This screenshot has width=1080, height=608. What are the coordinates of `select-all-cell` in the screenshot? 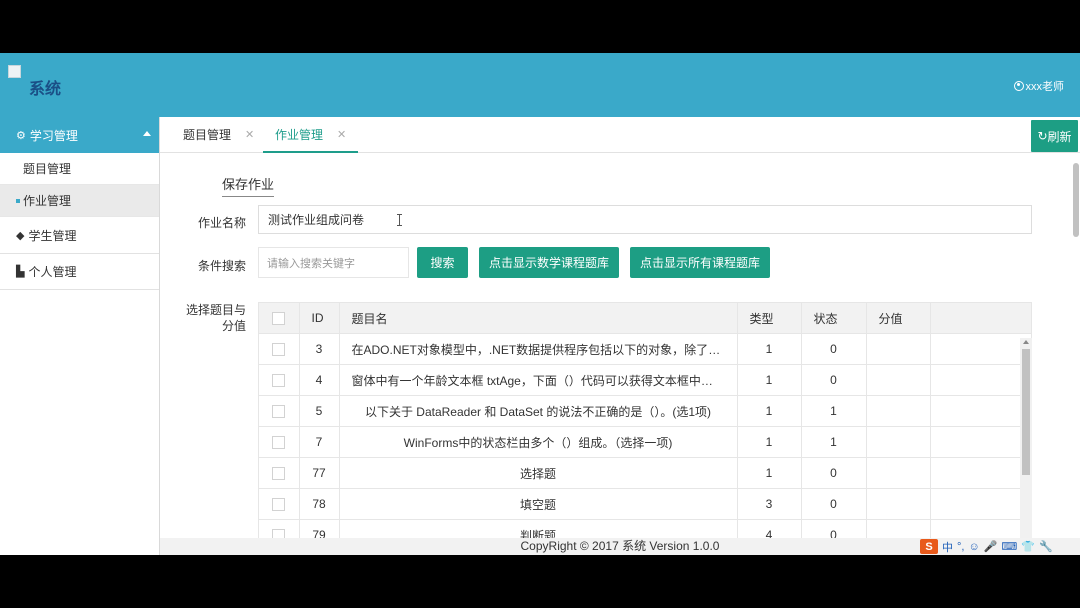 It's located at (279, 318).